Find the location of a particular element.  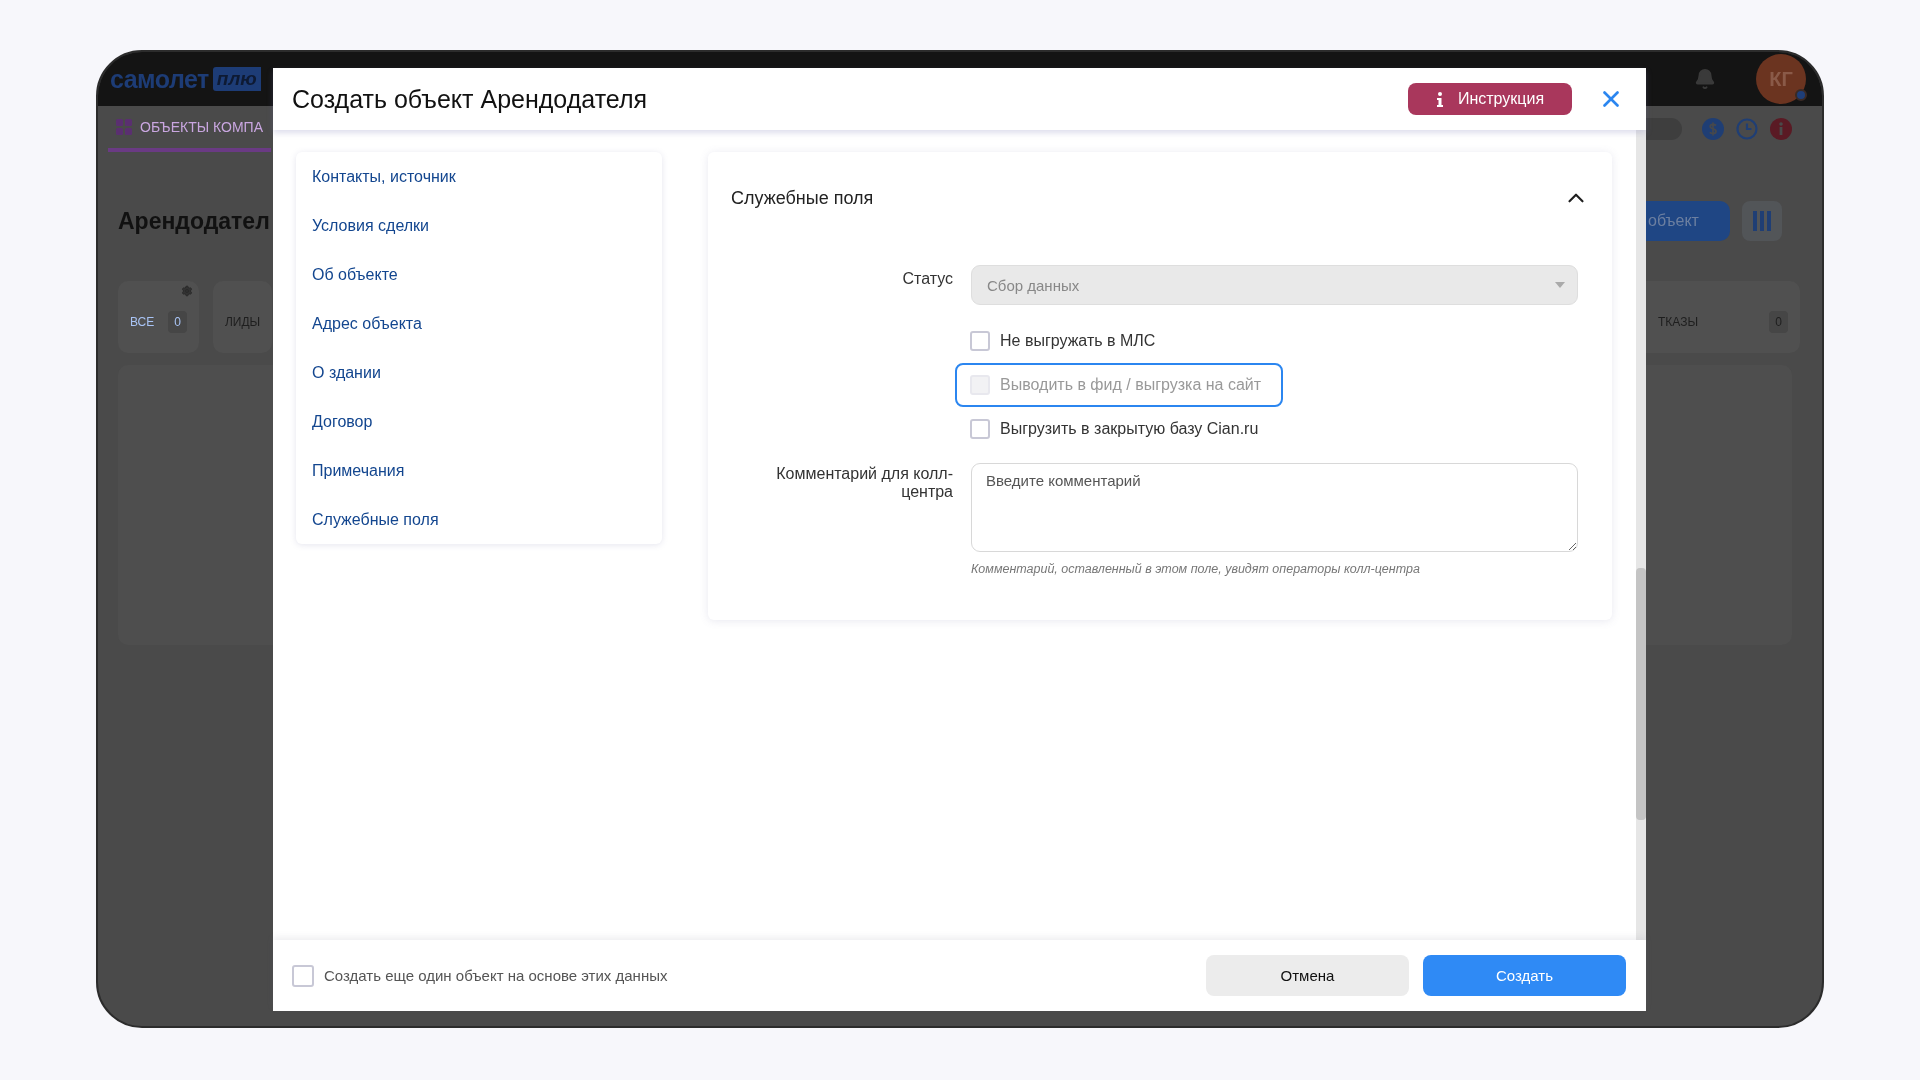

logo: самолет плю is located at coordinates (185, 79).